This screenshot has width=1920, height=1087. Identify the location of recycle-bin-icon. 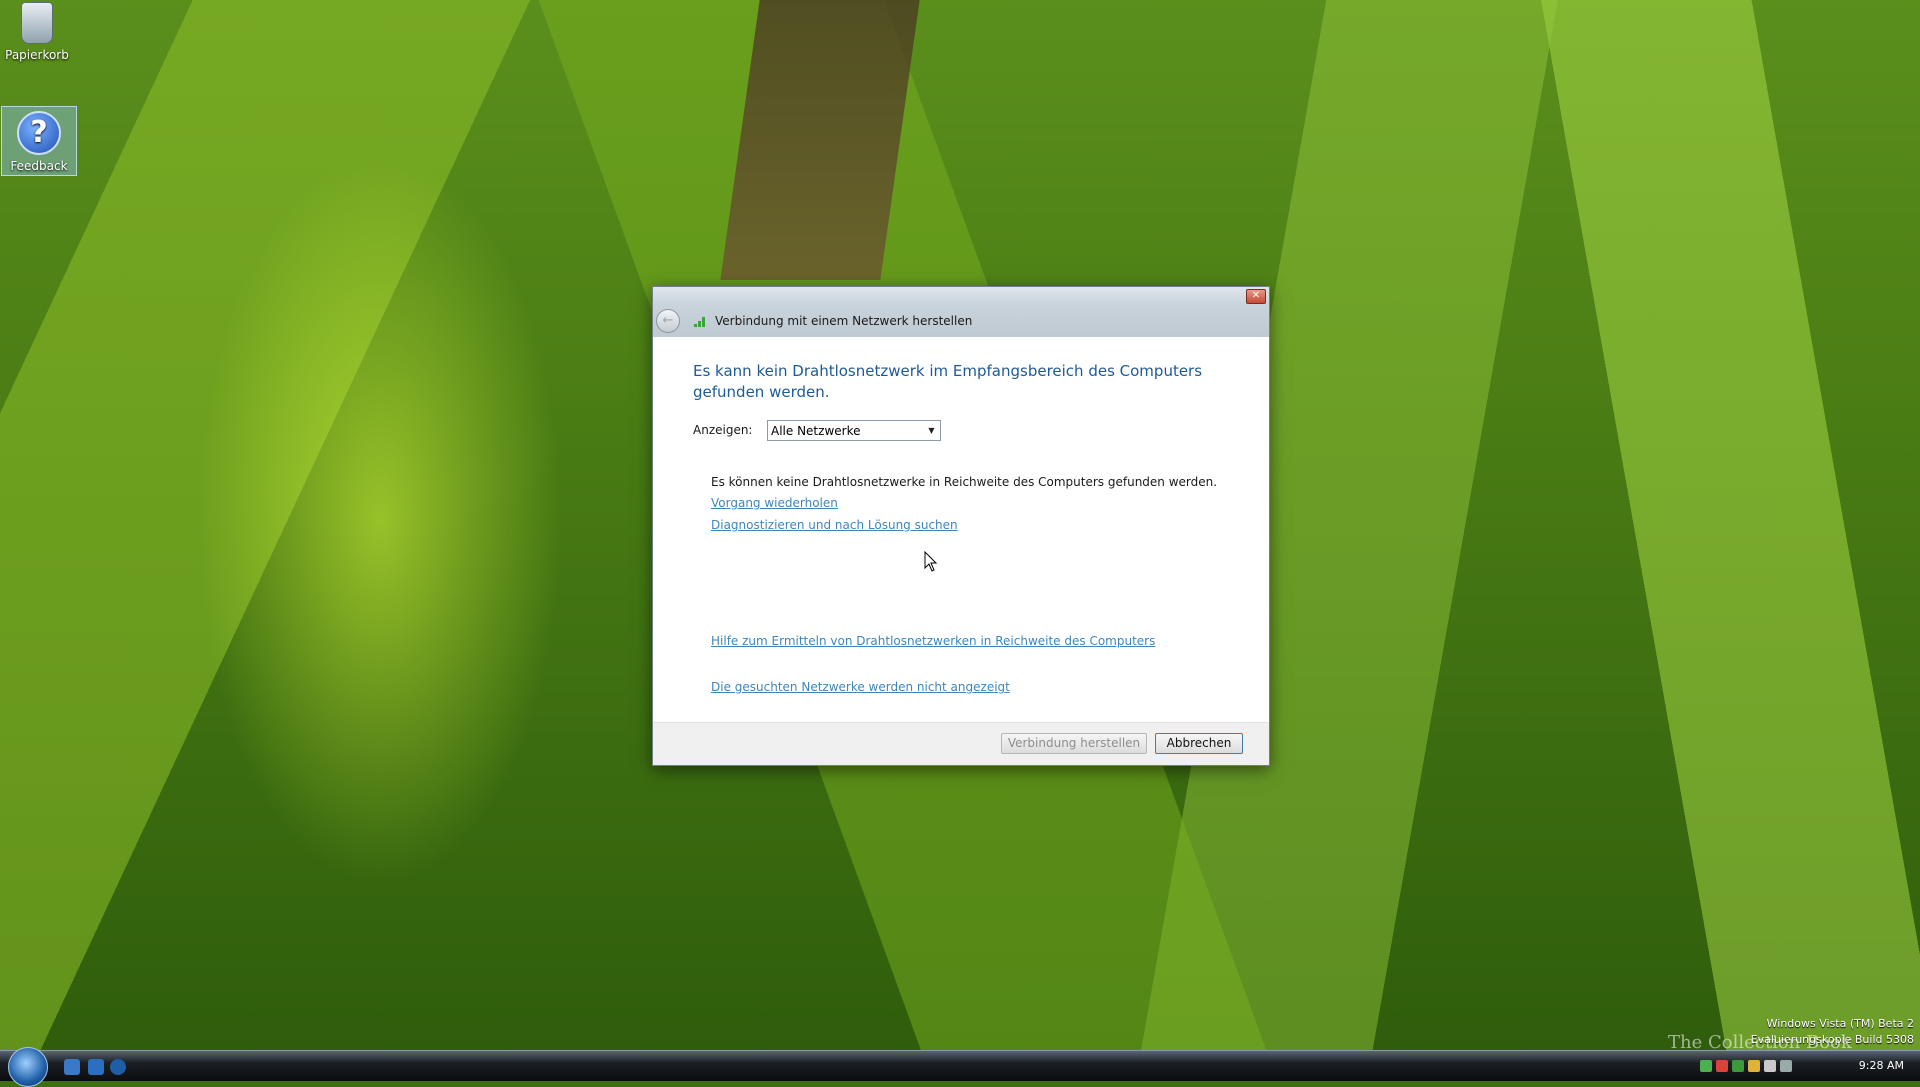
(37, 23).